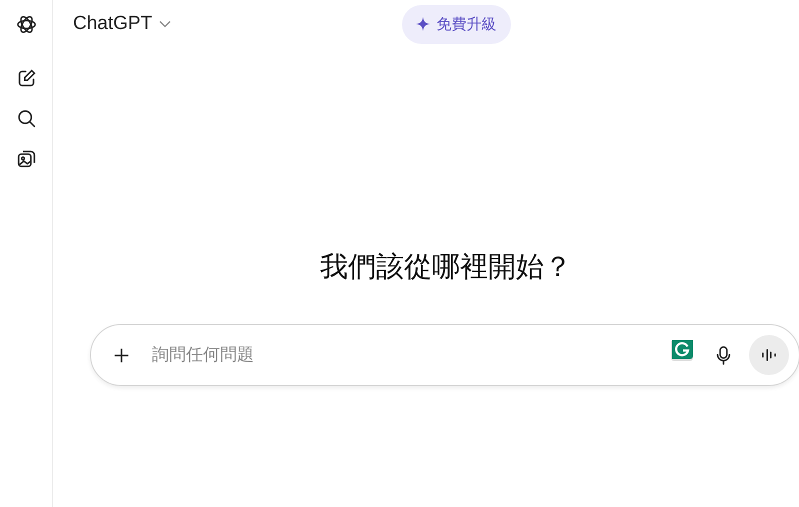  What do you see at coordinates (26, 118) in the screenshot?
I see `search-icon` at bounding box center [26, 118].